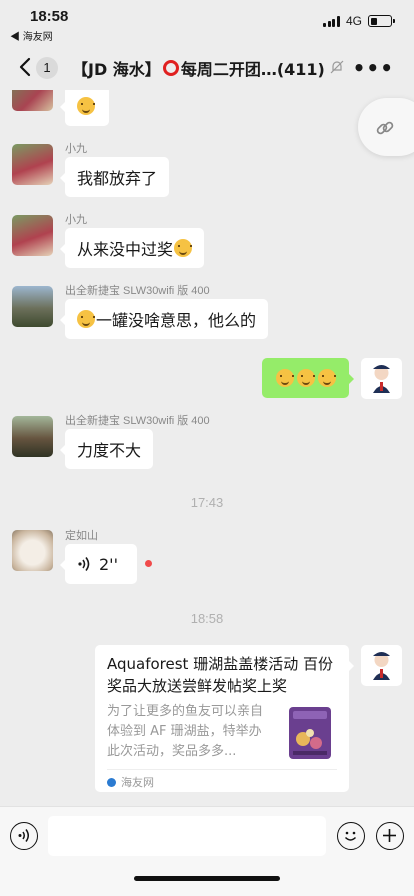  What do you see at coordinates (381, 21) in the screenshot?
I see `battery-icon` at bounding box center [381, 21].